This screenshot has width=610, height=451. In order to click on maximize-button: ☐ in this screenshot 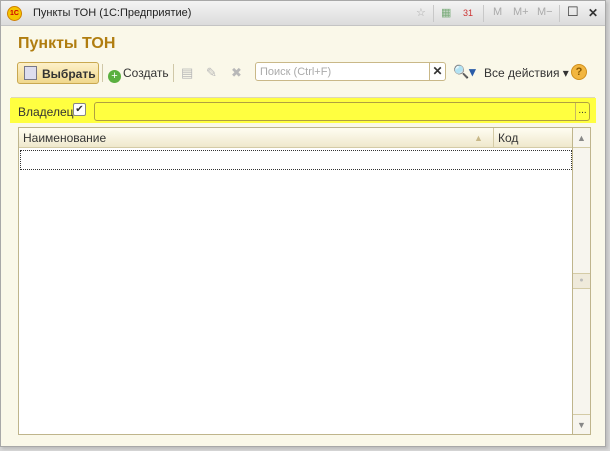, I will do `click(573, 12)`.